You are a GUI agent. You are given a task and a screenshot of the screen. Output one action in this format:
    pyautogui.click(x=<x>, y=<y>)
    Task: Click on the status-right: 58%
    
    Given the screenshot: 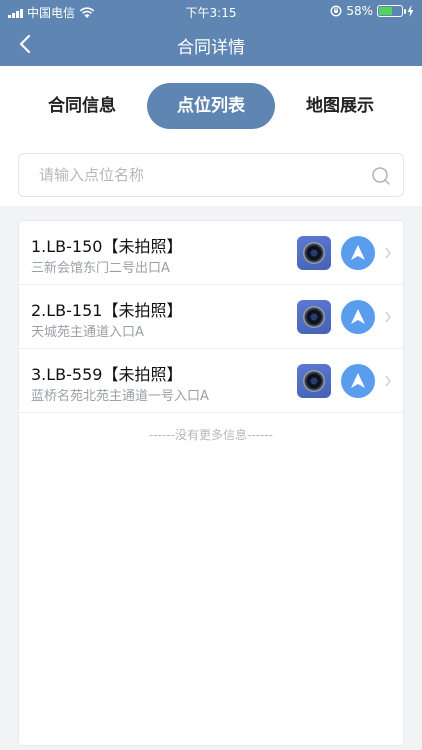 What is the action you would take?
    pyautogui.click(x=372, y=11)
    